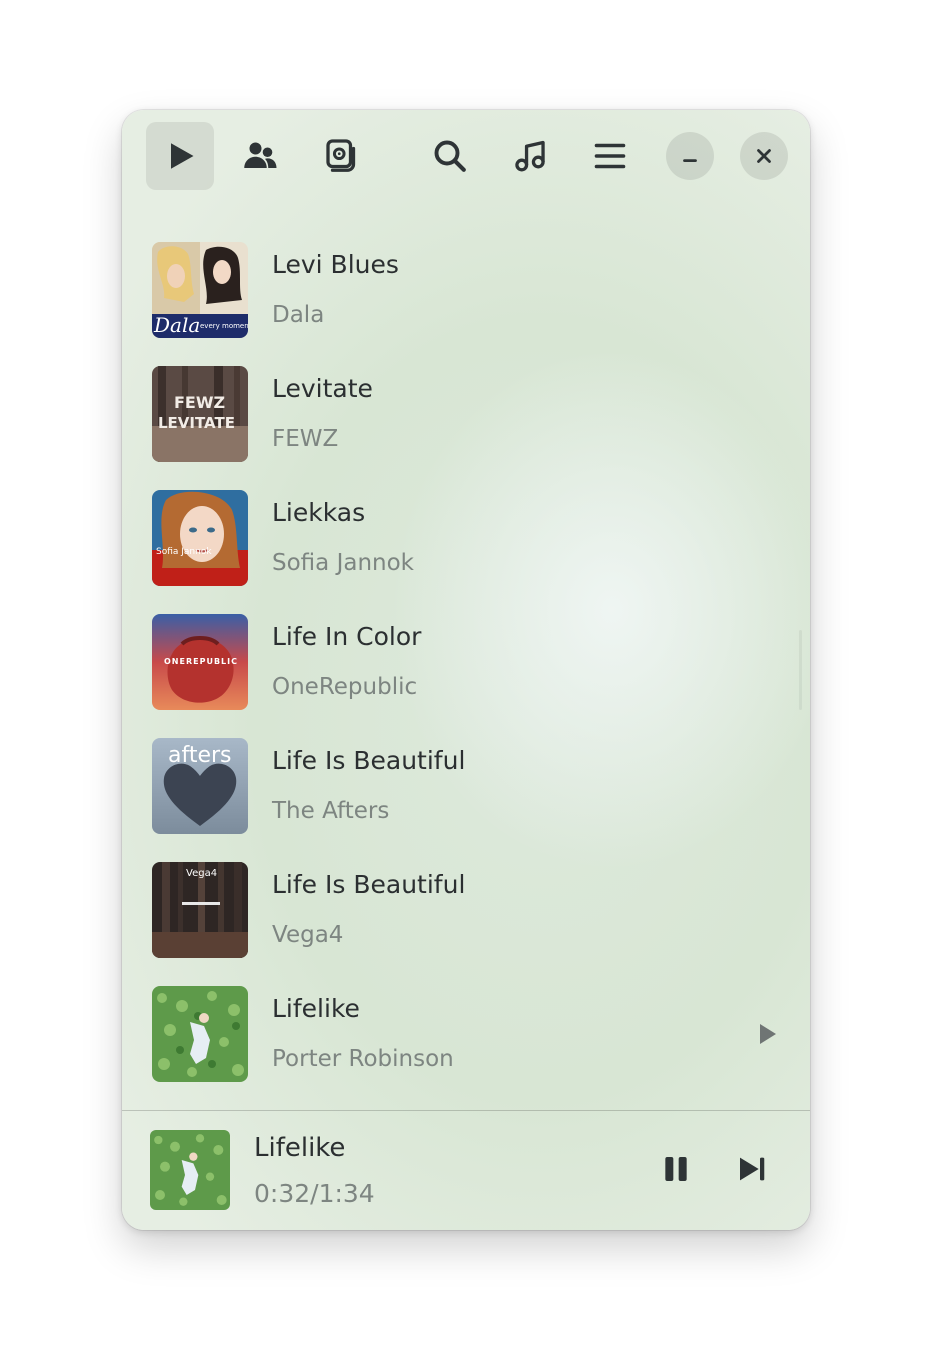 Image resolution: width=932 pixels, height=1364 pixels. I want to click on playing-indicator-icon, so click(768, 1034).